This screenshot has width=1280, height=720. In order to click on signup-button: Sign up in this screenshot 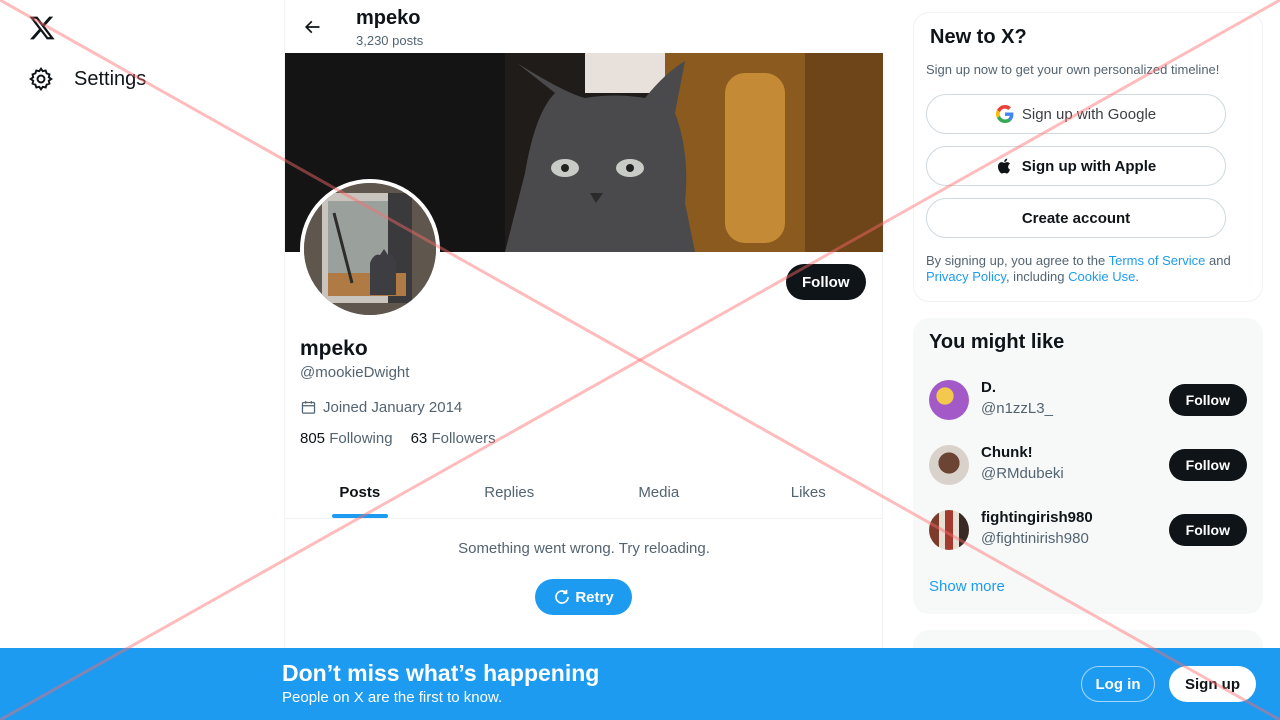, I will do `click(1212, 684)`.